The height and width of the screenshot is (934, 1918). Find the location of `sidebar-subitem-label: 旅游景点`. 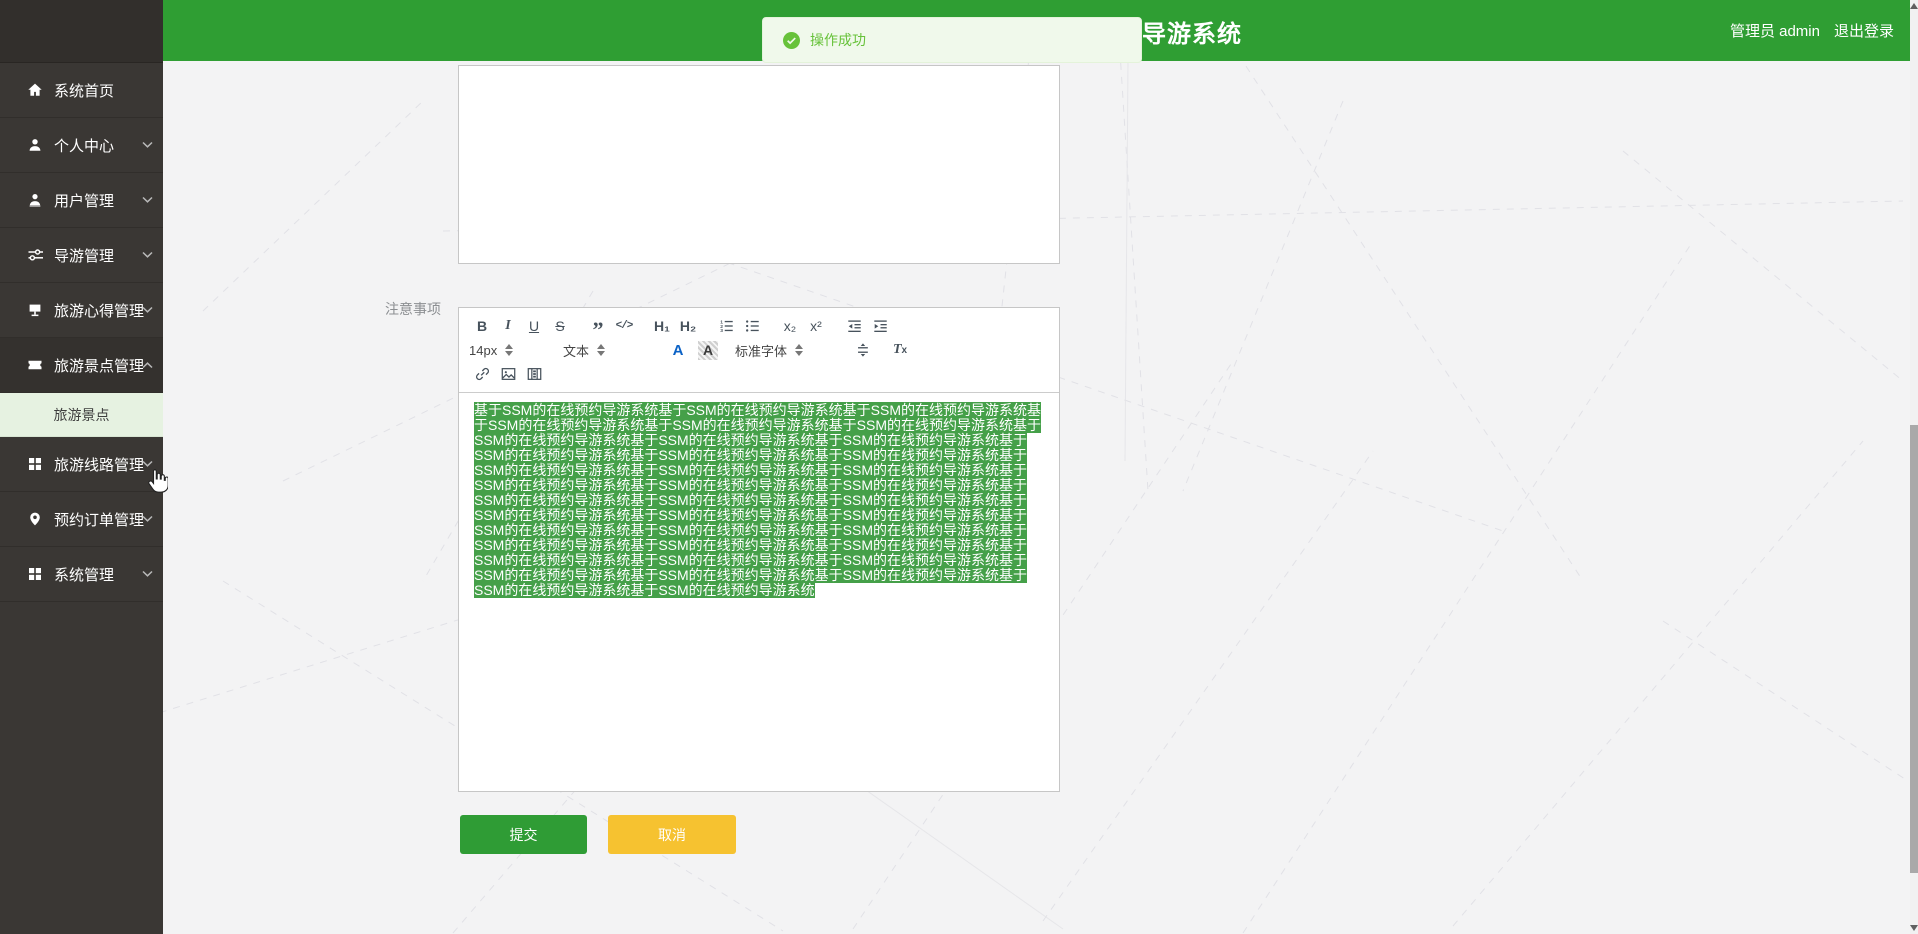

sidebar-subitem-label: 旅游景点 is located at coordinates (81, 414).